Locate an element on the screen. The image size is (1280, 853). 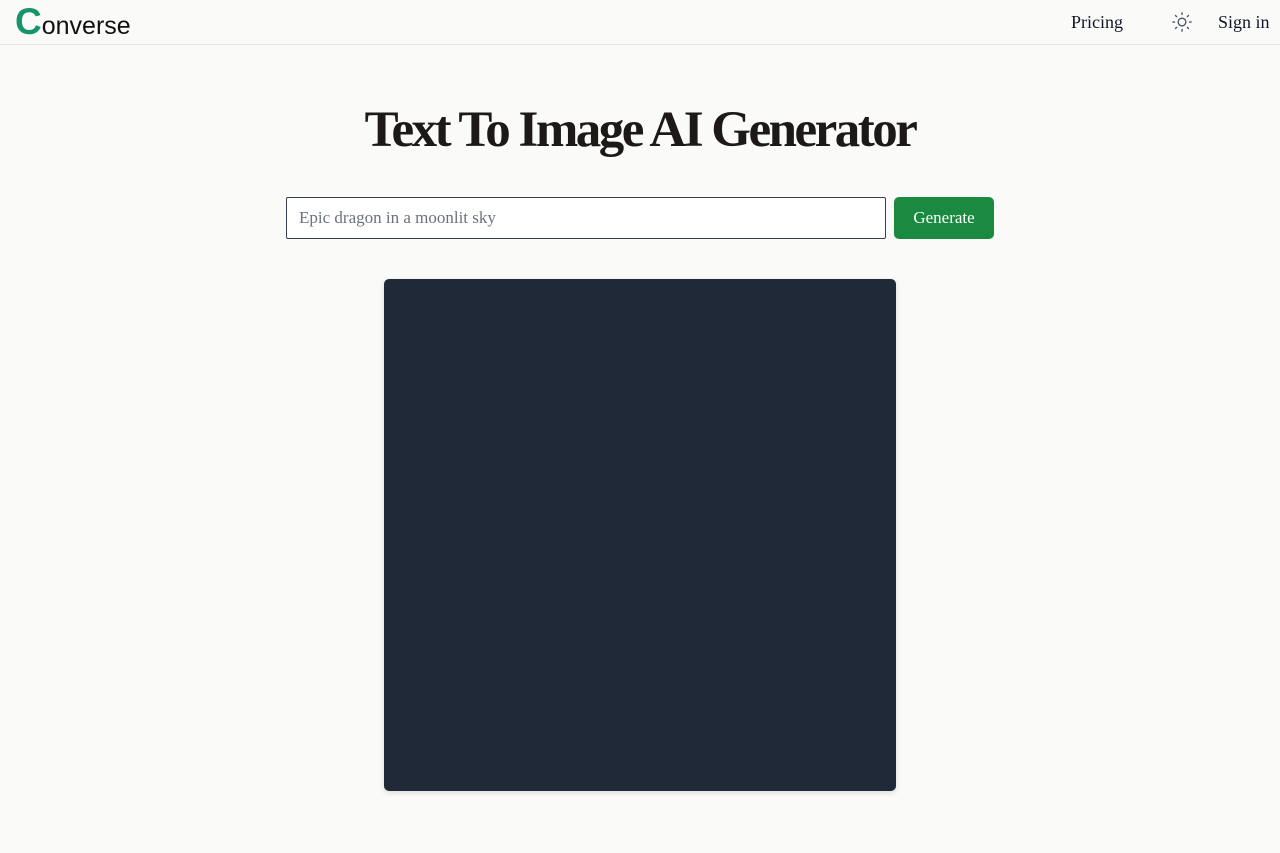
nav-signin-link: Sign in is located at coordinates (1244, 22).